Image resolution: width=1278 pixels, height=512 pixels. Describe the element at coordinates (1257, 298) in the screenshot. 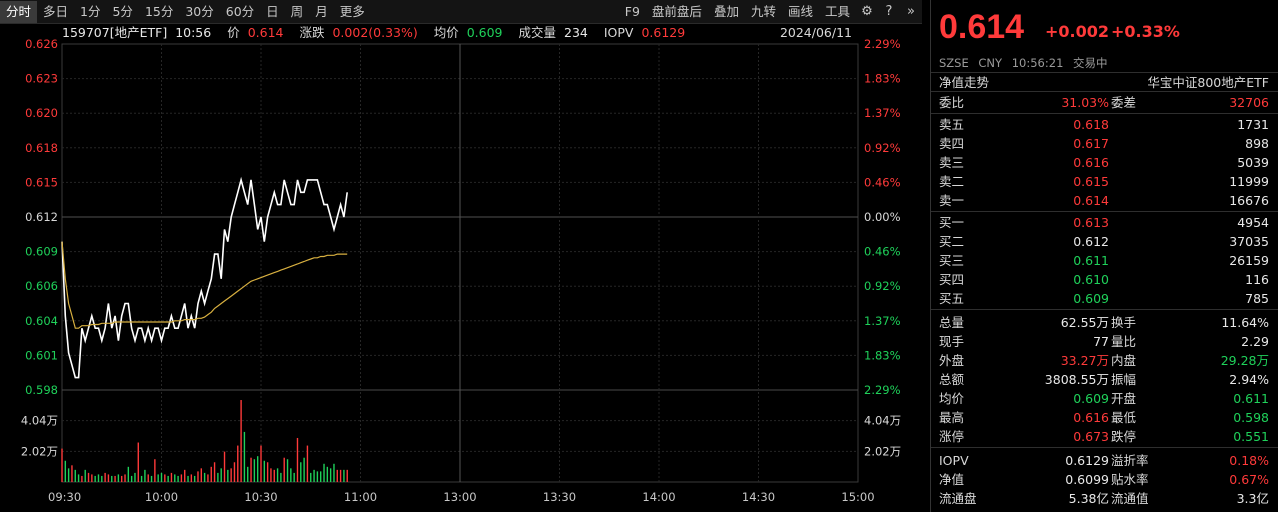

I see `bid-volume: 785` at that location.